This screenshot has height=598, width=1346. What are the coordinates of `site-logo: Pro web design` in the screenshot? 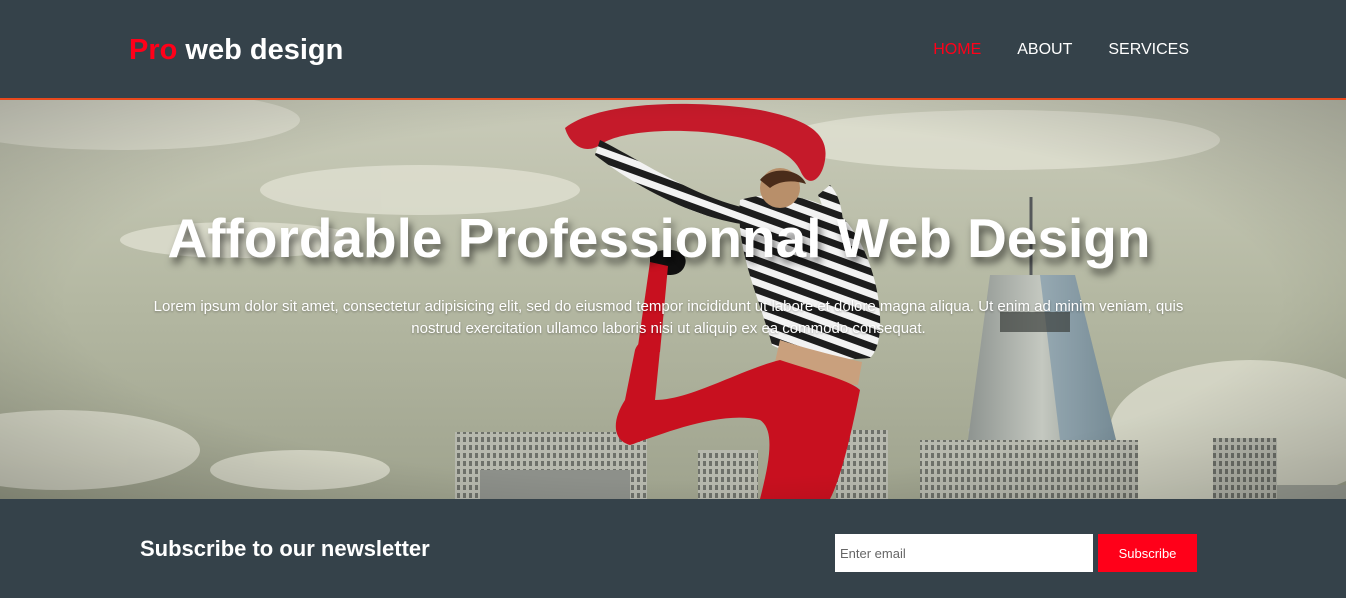 It's located at (236, 50).